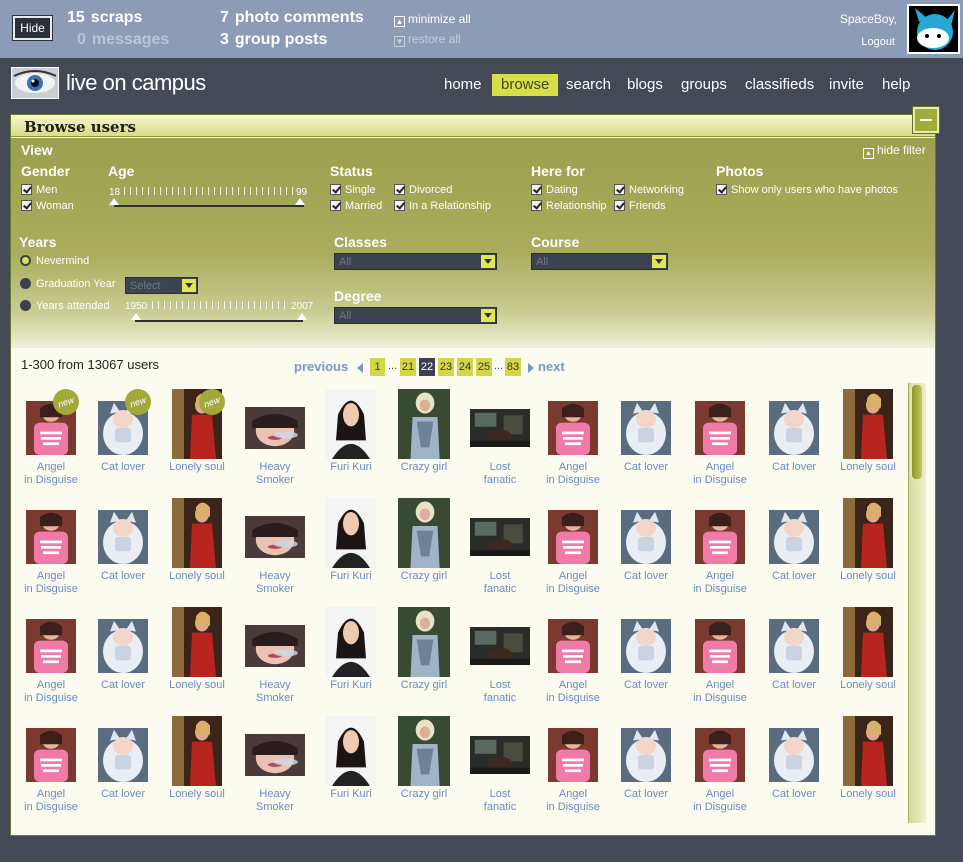 The image size is (963, 862). Describe the element at coordinates (415, 315) in the screenshot. I see `degree-select: All` at that location.